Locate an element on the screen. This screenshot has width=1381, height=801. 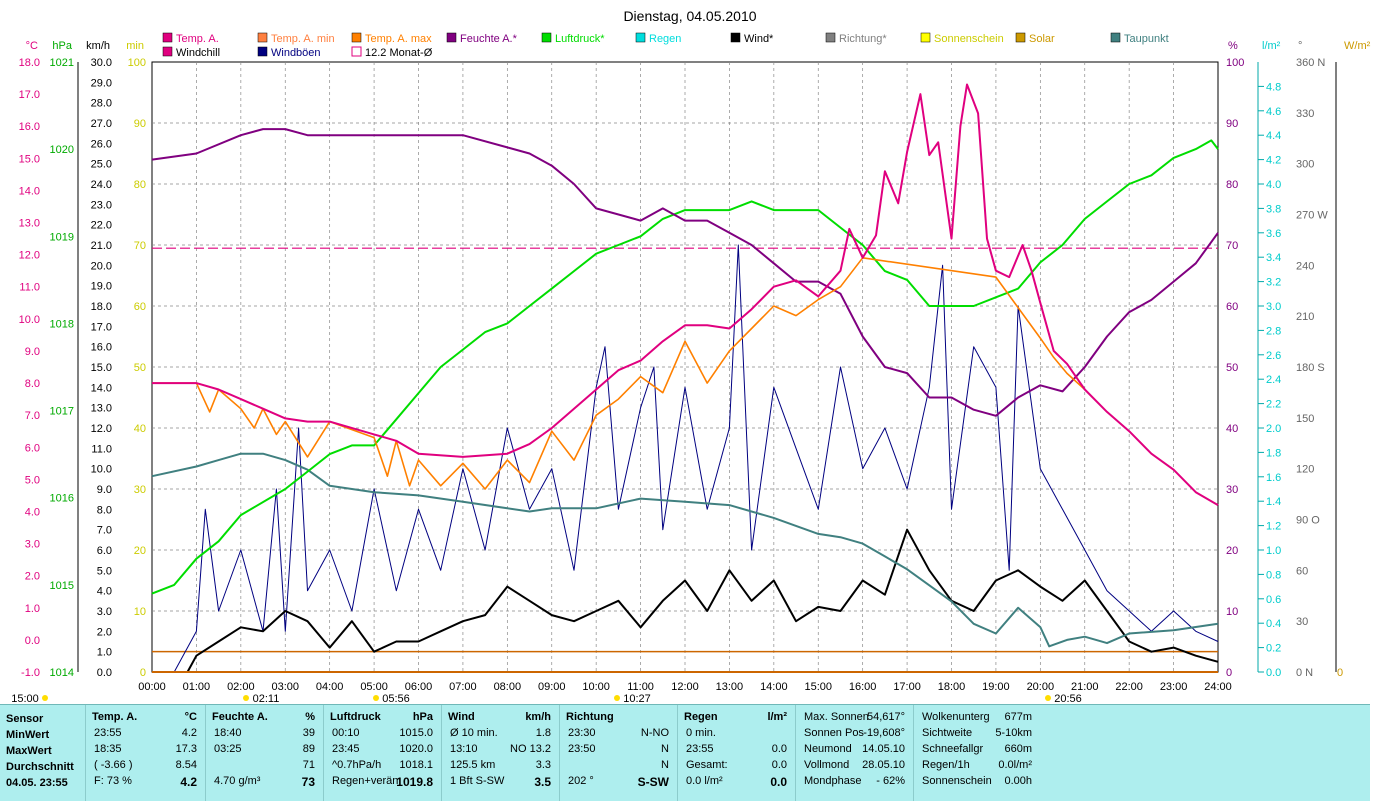
x-tick-label: 15:00 is located at coordinates (818, 687).